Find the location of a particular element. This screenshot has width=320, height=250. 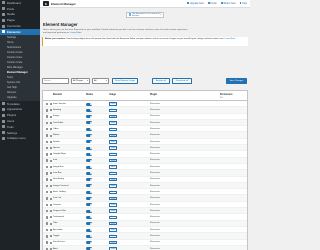

save-changes-button: Save Changes is located at coordinates (236, 81).